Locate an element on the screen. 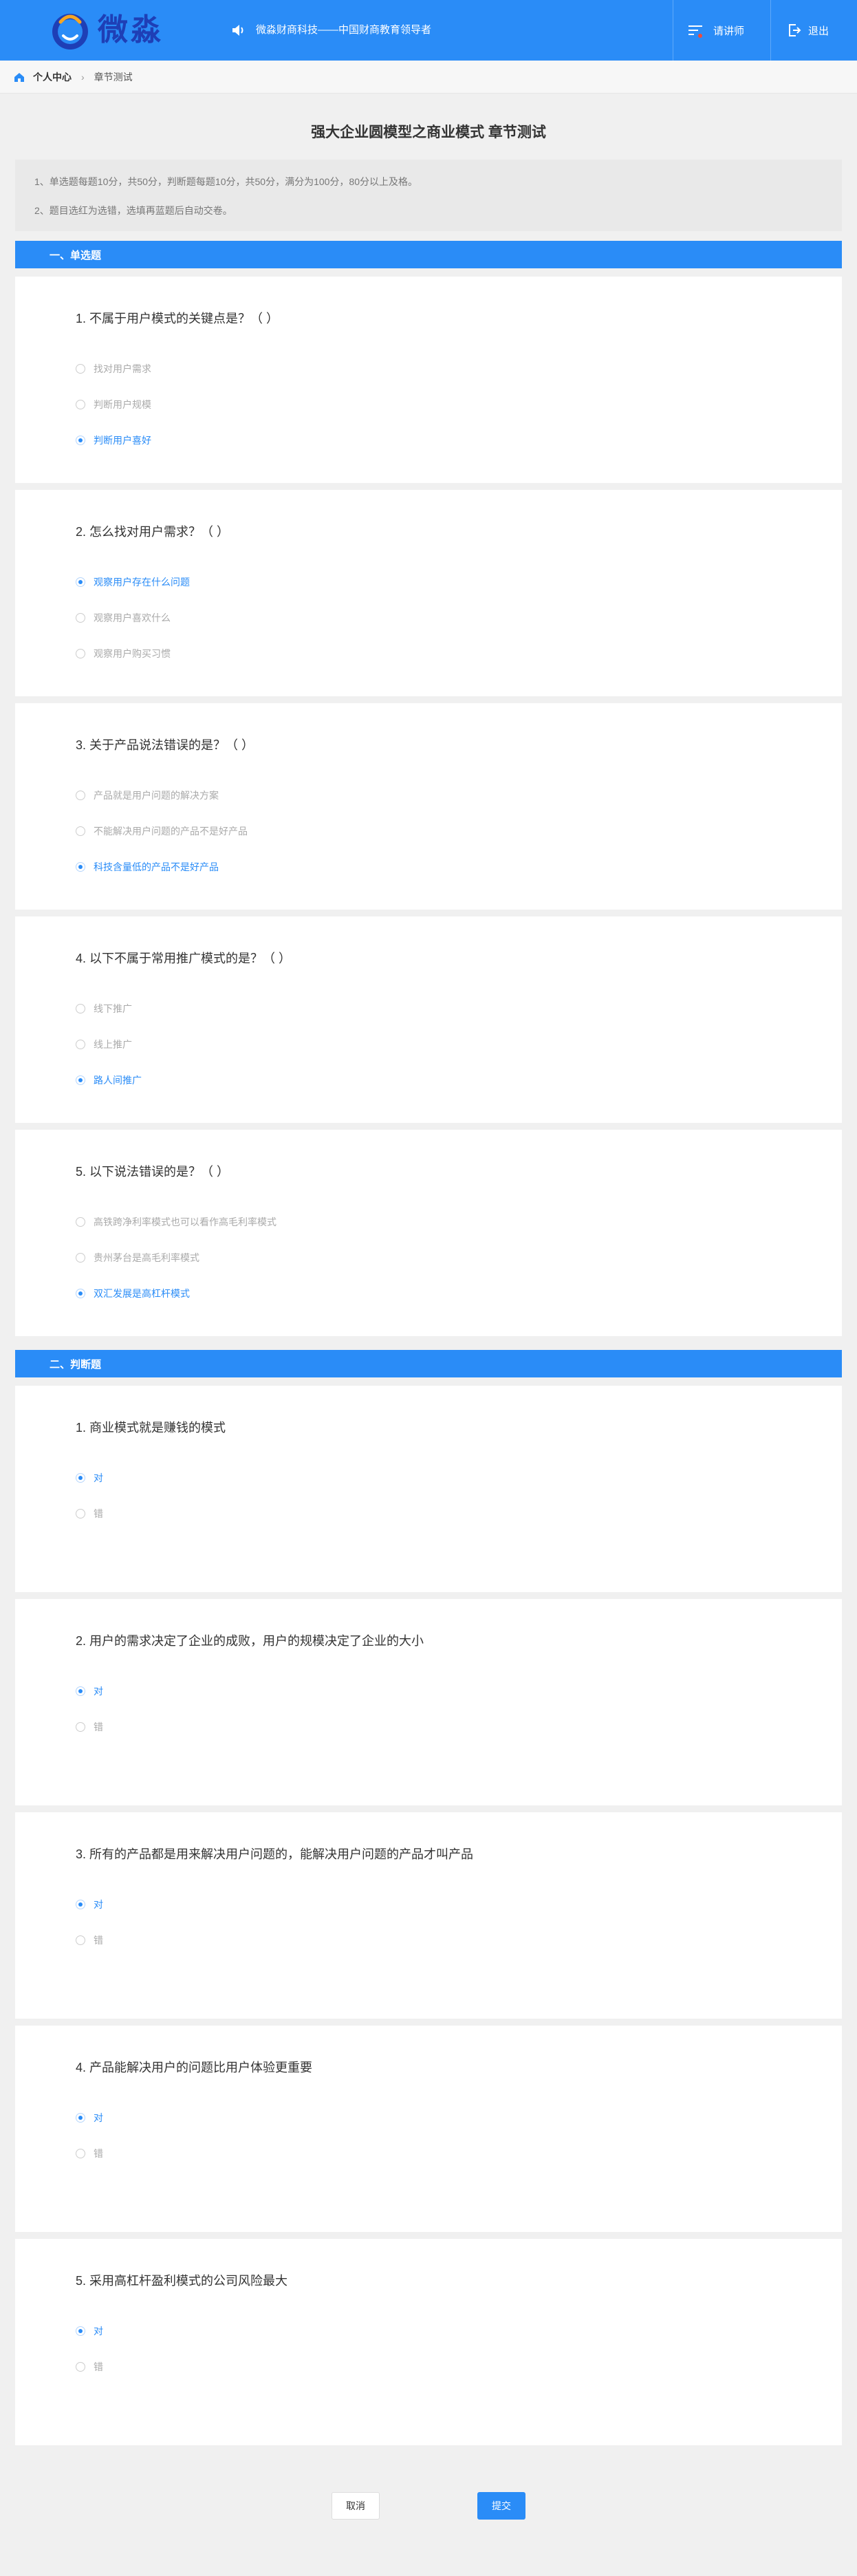  answer-option: 不能解决用户问题的产品不是好产品 is located at coordinates (162, 831).